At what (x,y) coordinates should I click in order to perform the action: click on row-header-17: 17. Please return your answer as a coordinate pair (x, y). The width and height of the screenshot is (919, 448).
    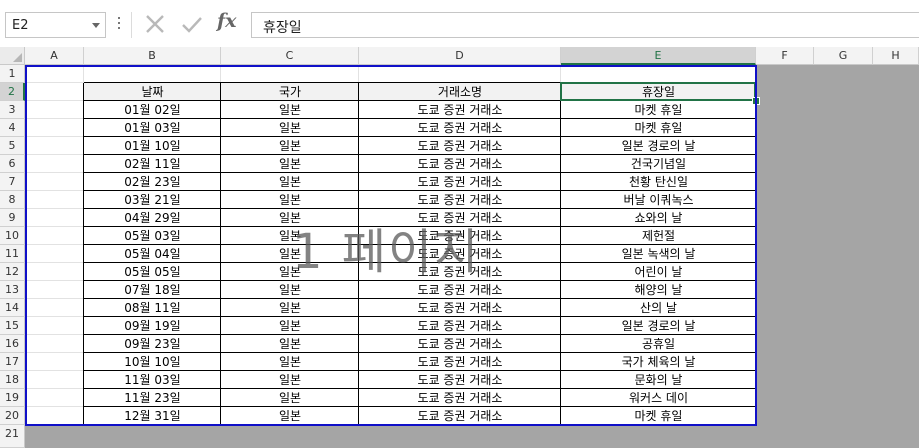
    Looking at the image, I should click on (12, 362).